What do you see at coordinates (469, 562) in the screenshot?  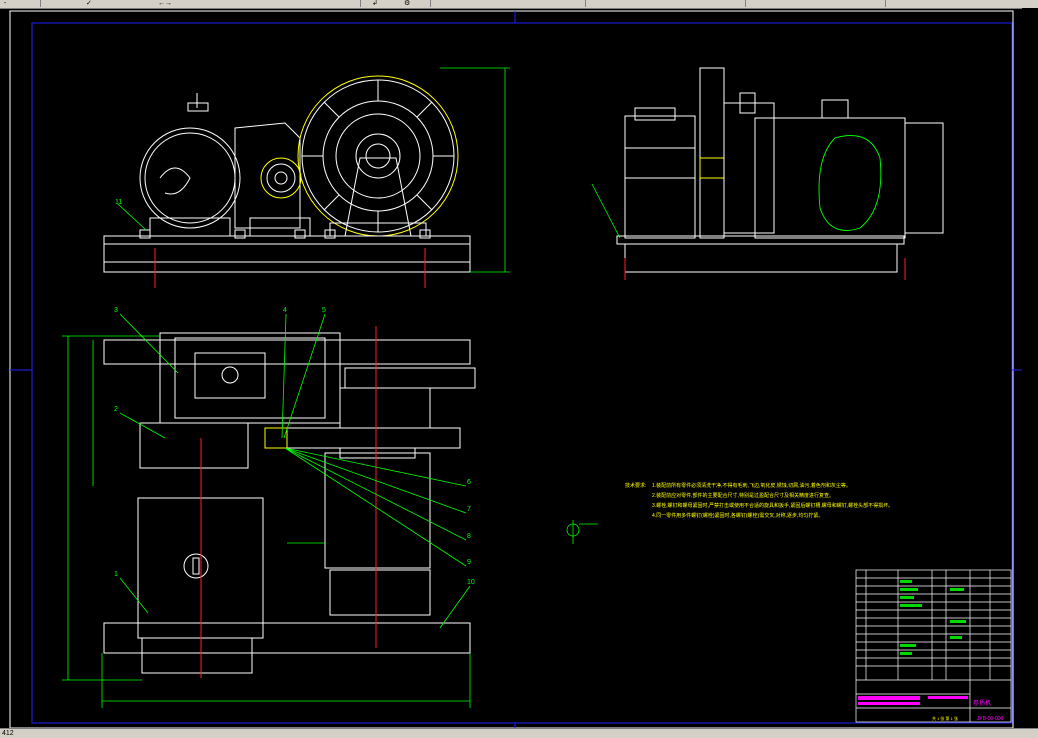 I see `leader-label: 9` at bounding box center [469, 562].